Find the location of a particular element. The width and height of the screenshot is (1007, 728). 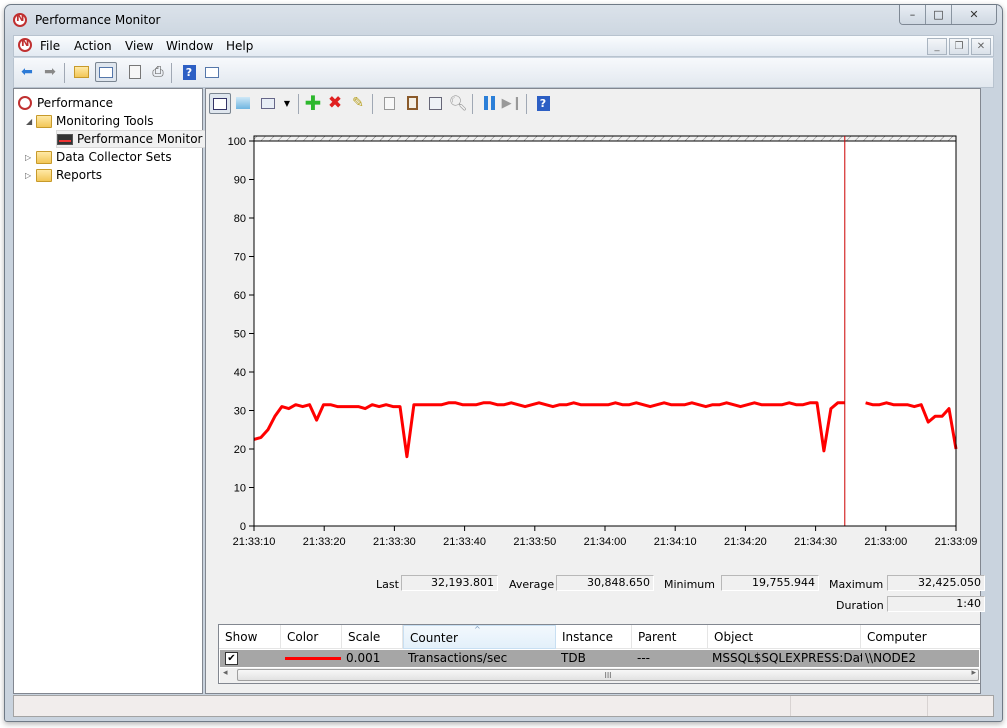

y-tick-label: 70 is located at coordinates (240, 258).